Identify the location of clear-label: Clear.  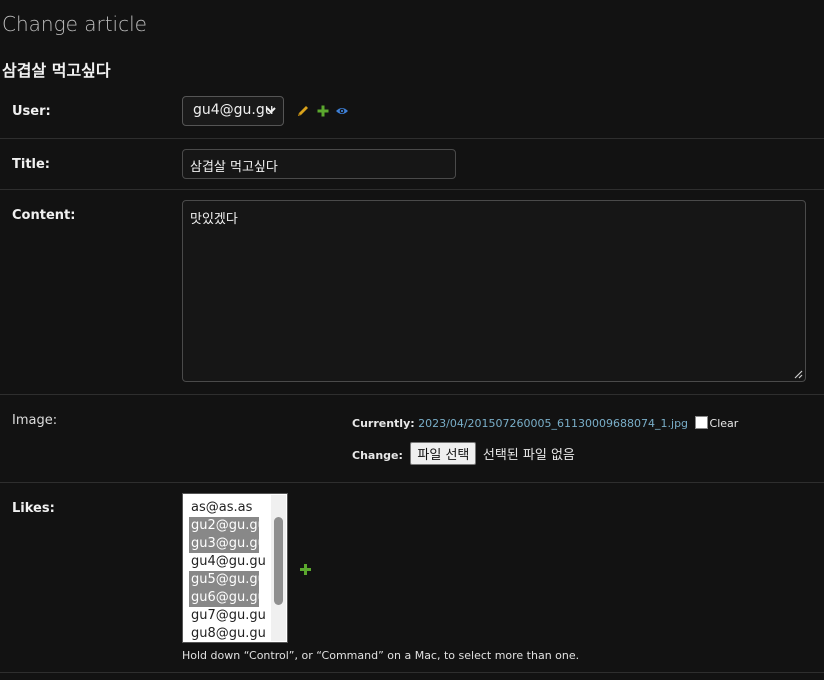
(724, 423).